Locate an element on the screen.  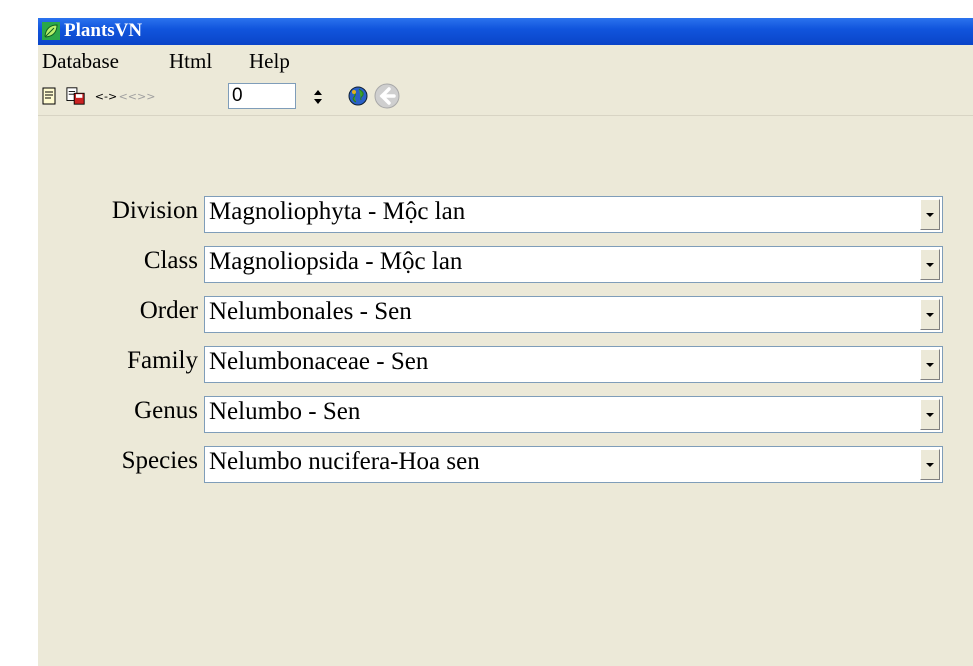
genus-row: Genus Nelumbo - Sen is located at coordinates (490, 419).